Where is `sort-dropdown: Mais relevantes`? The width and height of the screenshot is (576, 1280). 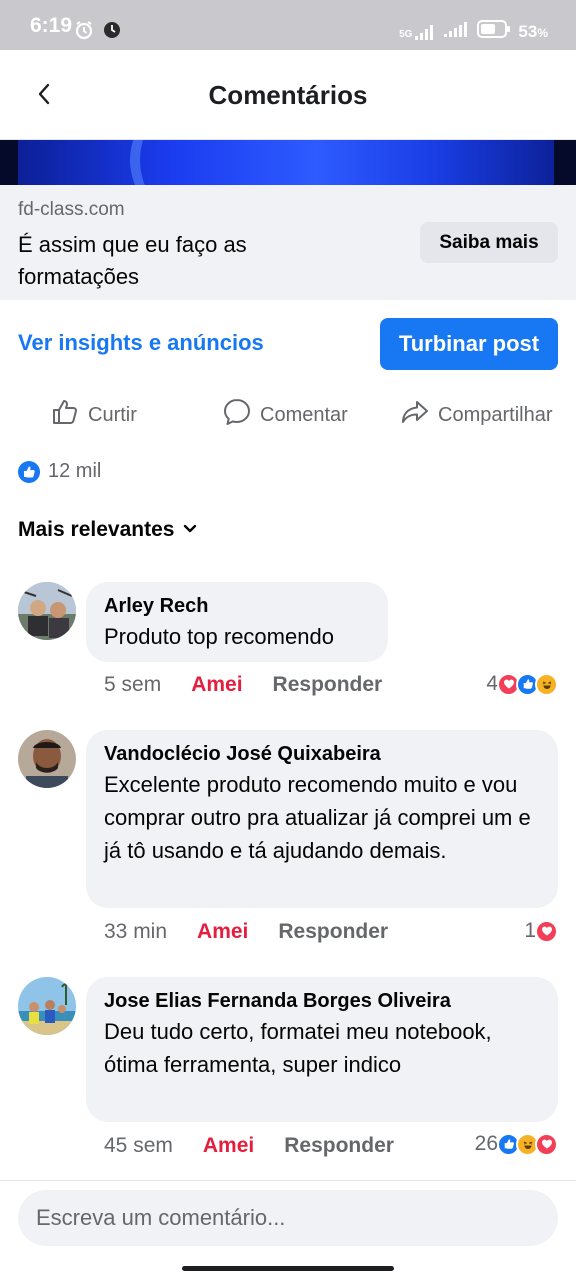 sort-dropdown: Mais relevantes is located at coordinates (108, 530).